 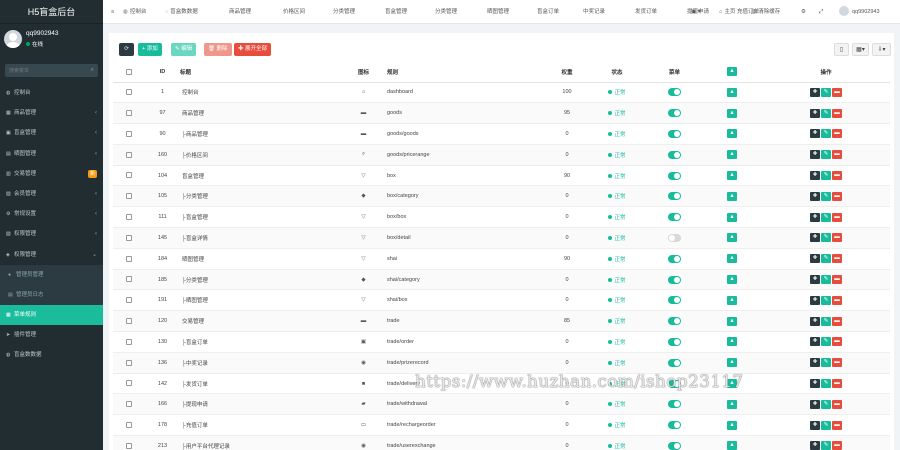 What do you see at coordinates (129, 72) in the screenshot?
I see `select-all-checkbox` at bounding box center [129, 72].